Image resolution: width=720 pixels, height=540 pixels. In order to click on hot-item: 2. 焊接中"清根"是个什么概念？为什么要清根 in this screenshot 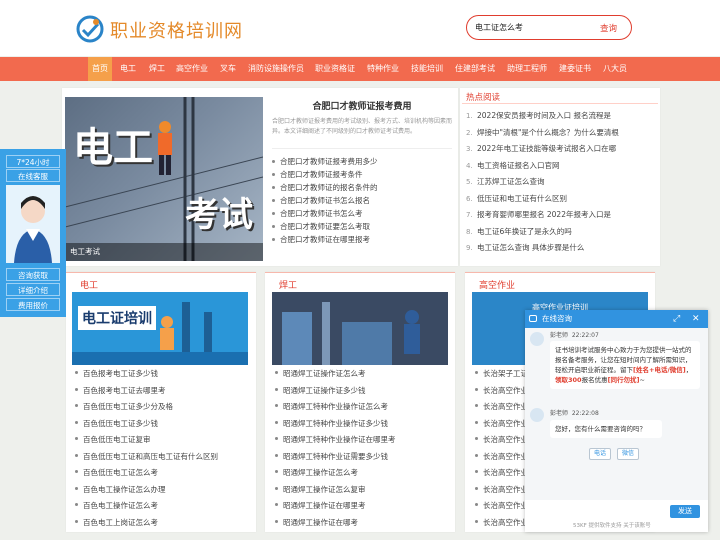, I will do `click(542, 133)`.